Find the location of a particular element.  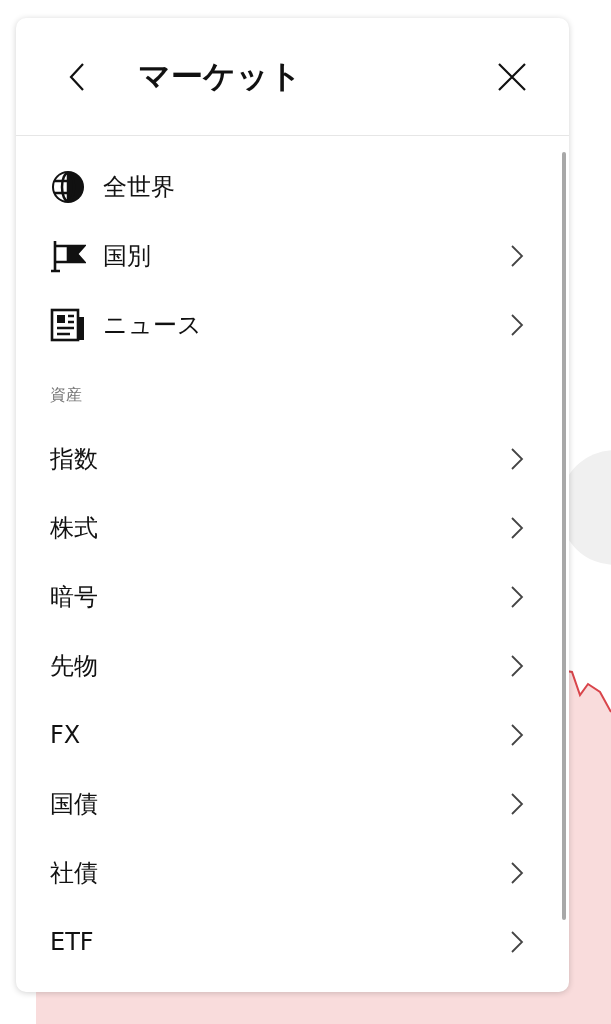

menu-item: 国債 is located at coordinates (291, 803).